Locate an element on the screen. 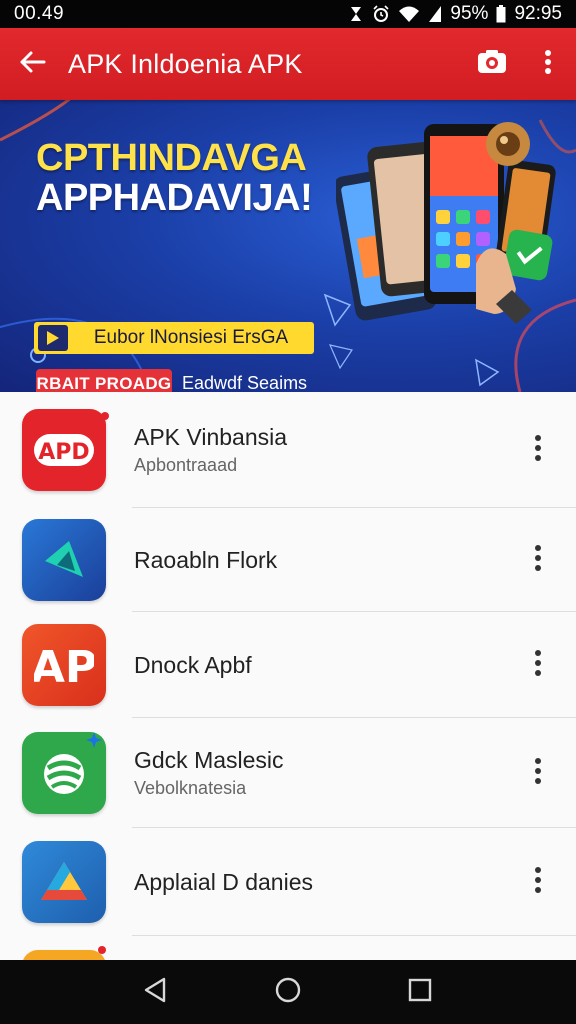  sparkle-icon is located at coordinates (94, 742).